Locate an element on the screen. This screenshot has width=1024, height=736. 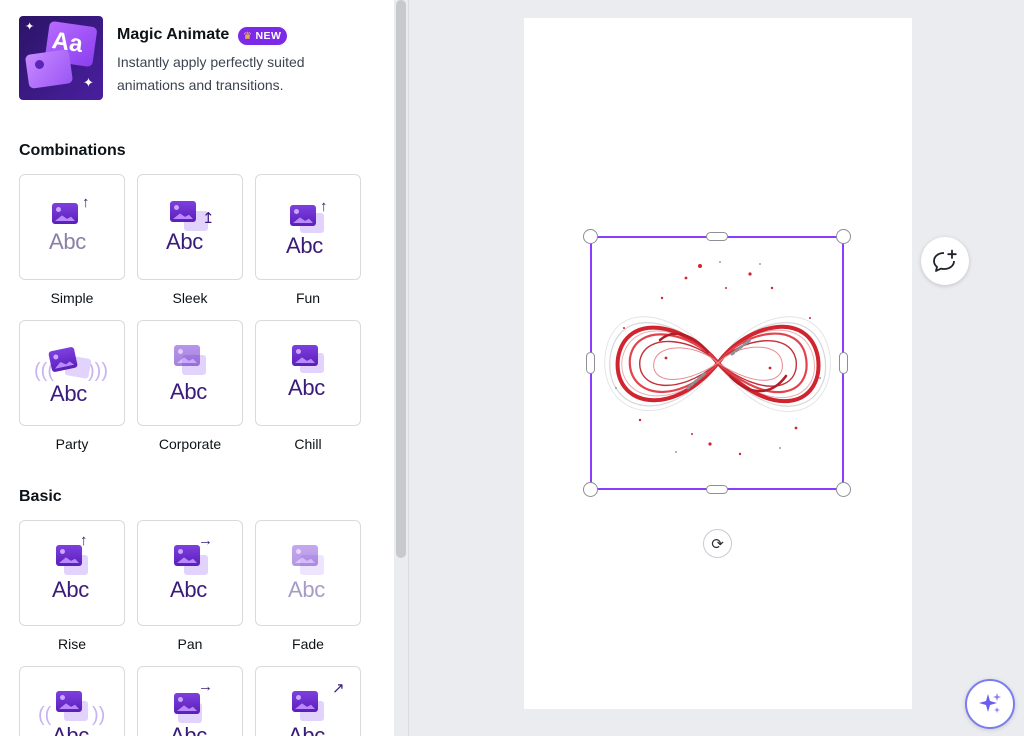
tile-label: Corporate is located at coordinates (190, 444).